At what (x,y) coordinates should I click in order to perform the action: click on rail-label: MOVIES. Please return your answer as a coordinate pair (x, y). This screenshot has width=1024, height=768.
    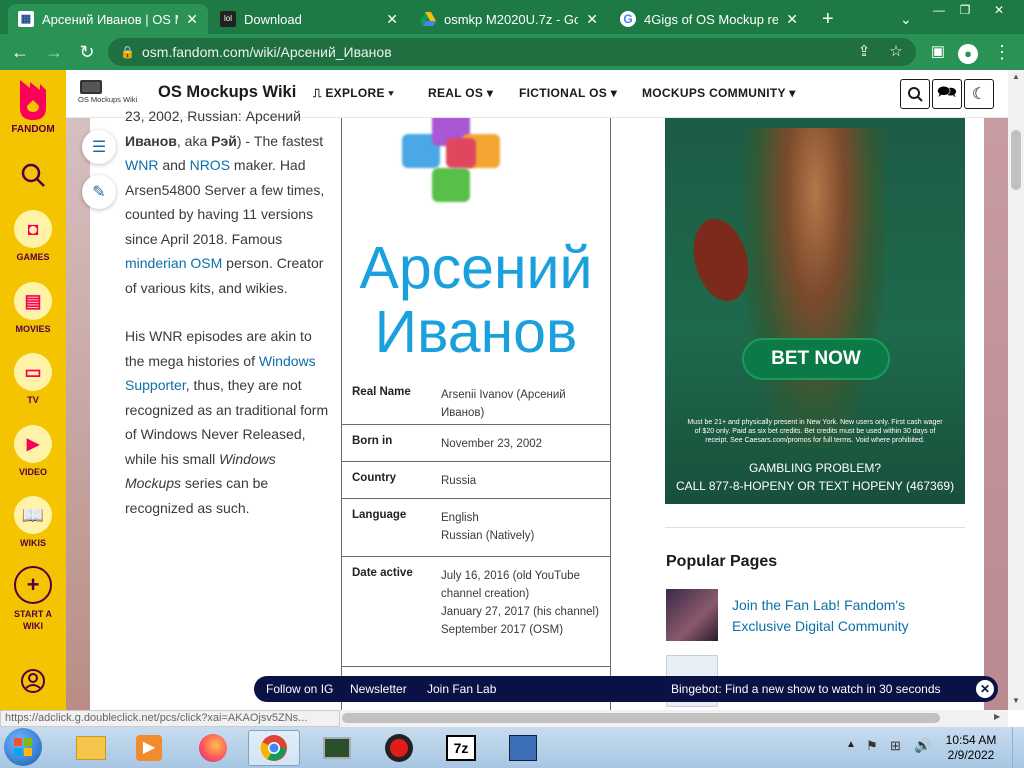
    Looking at the image, I should click on (33, 329).